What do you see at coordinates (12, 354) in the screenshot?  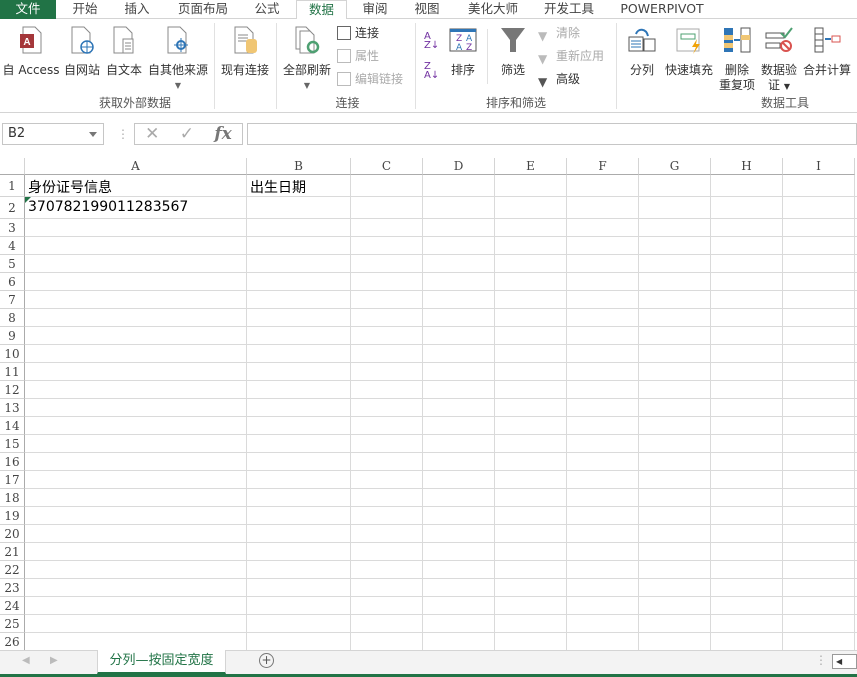 I see `row-header-10: 10` at bounding box center [12, 354].